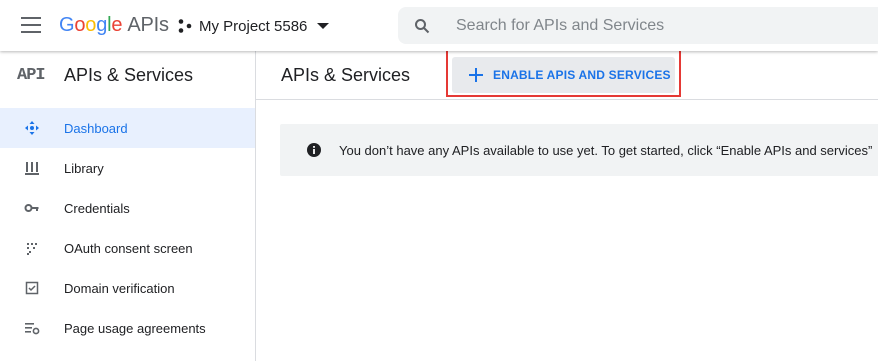 The image size is (878, 361). Describe the element at coordinates (32, 208) in the screenshot. I see `key-icon` at that location.